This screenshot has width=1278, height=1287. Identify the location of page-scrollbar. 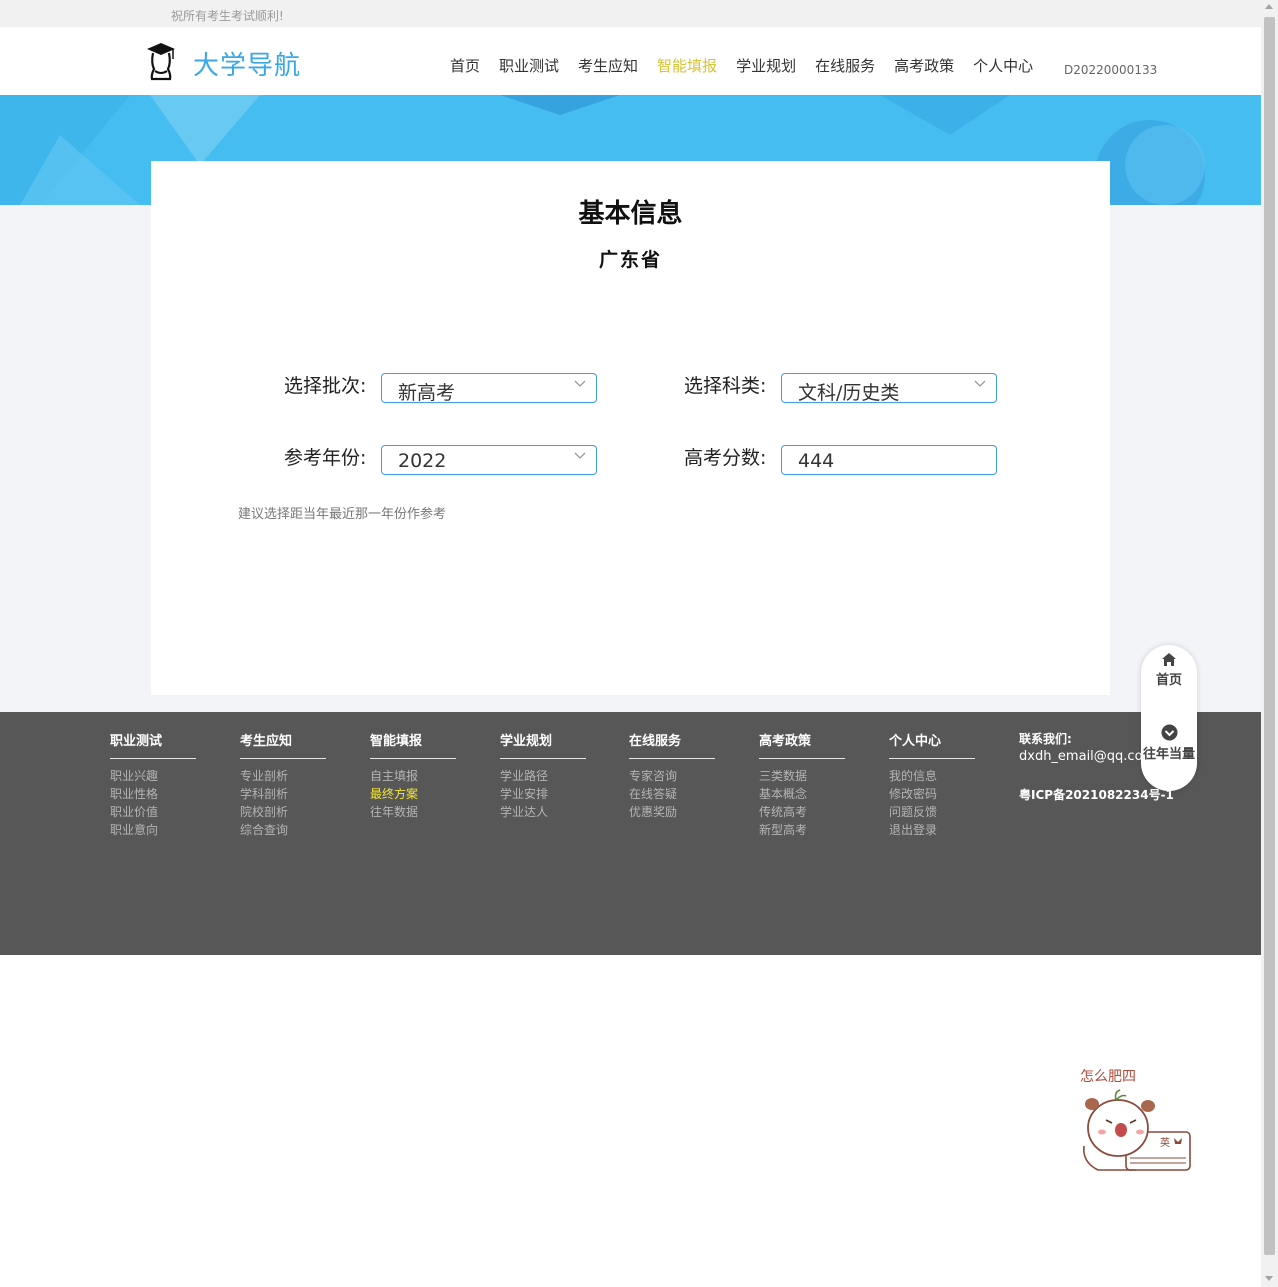
(1269, 643).